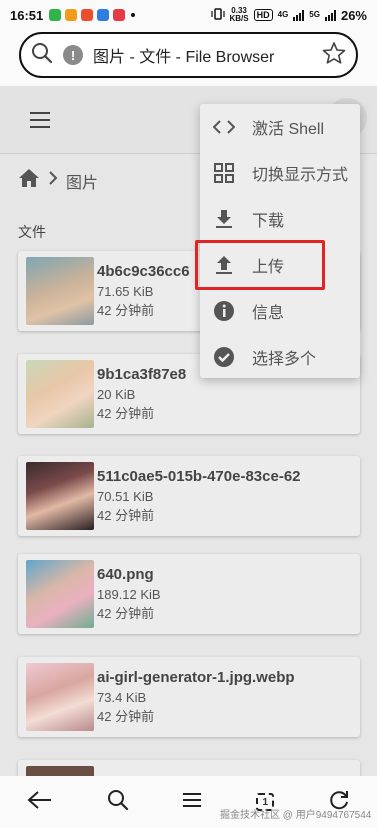  Describe the element at coordinates (29, 180) in the screenshot. I see `home-icon` at that location.